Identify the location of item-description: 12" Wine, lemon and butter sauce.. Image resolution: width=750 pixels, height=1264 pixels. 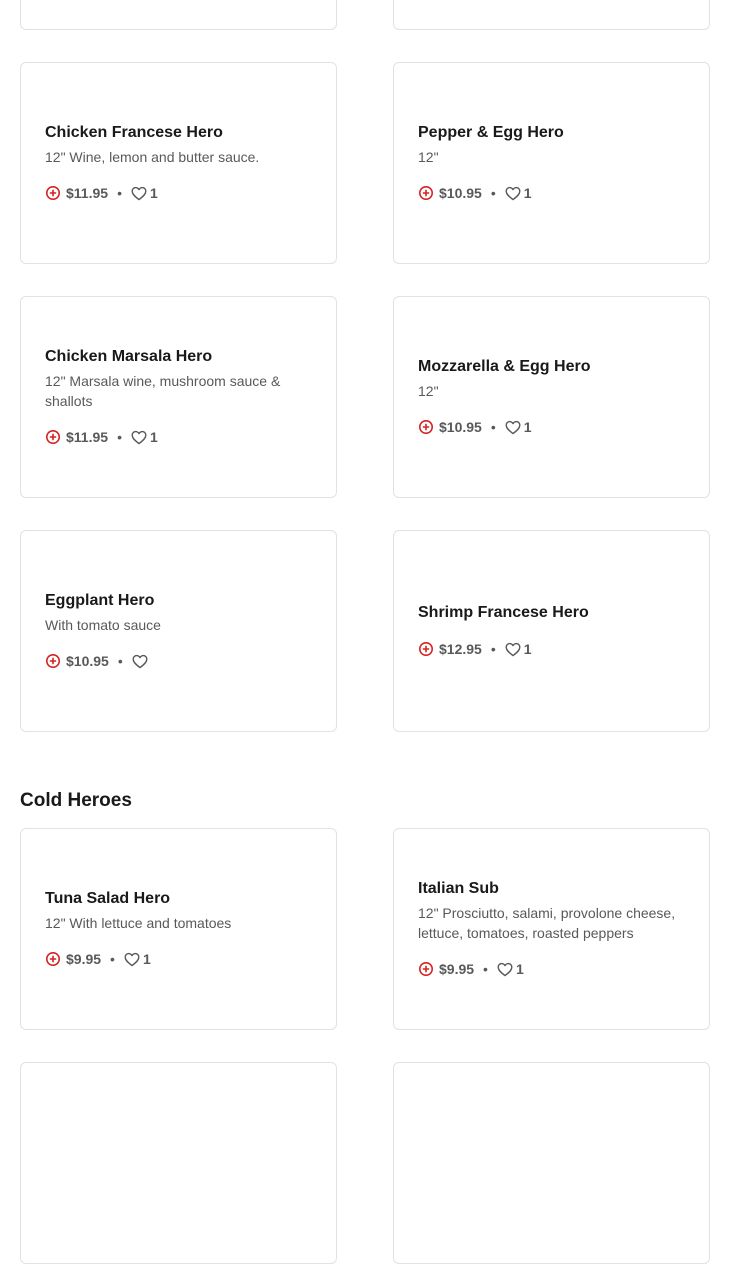
(152, 157).